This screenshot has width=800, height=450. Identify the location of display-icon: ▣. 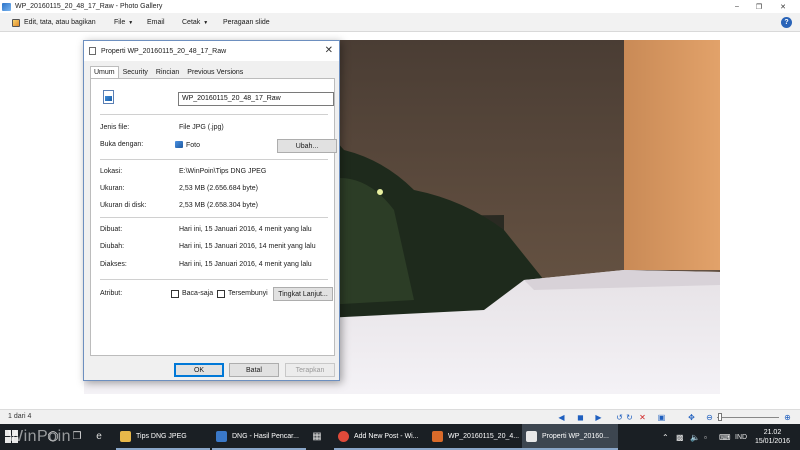
(661, 417).